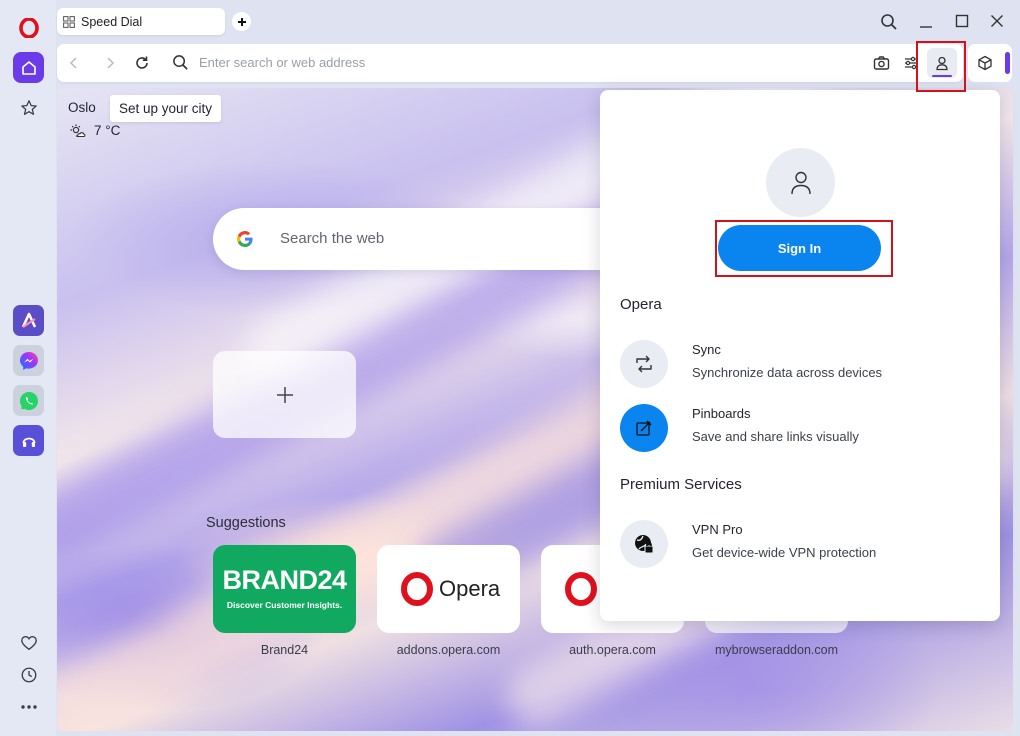 This screenshot has width=1020, height=736. Describe the element at coordinates (110, 65) in the screenshot. I see `forward-icon` at that location.